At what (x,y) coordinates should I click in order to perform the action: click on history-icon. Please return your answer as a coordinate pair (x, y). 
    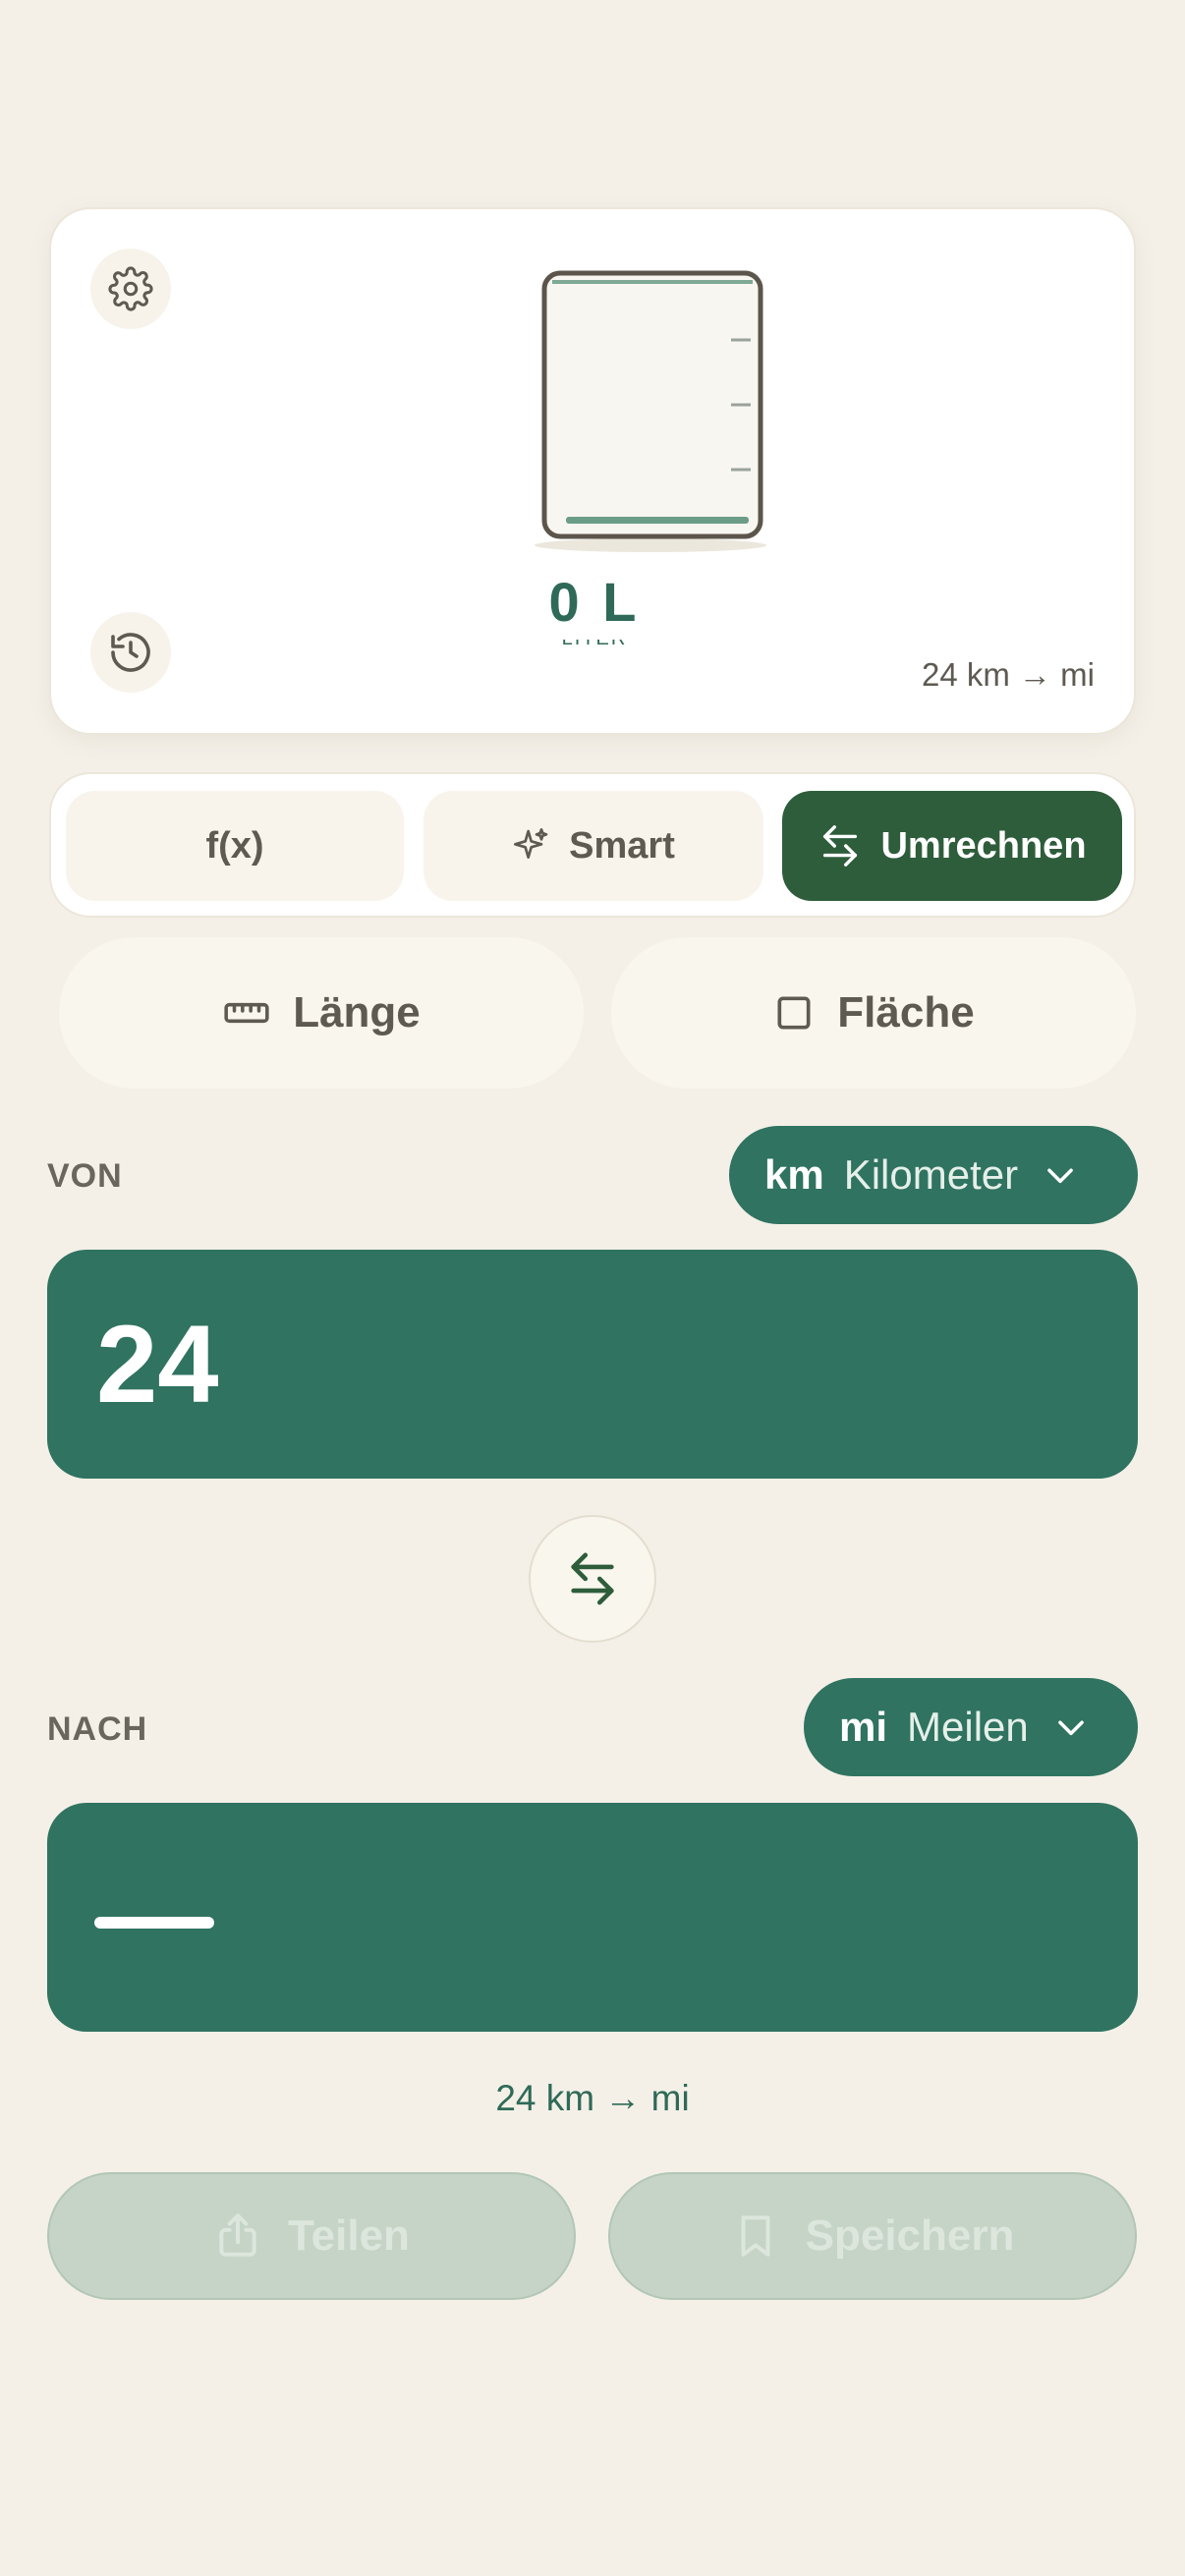
    Looking at the image, I should click on (131, 652).